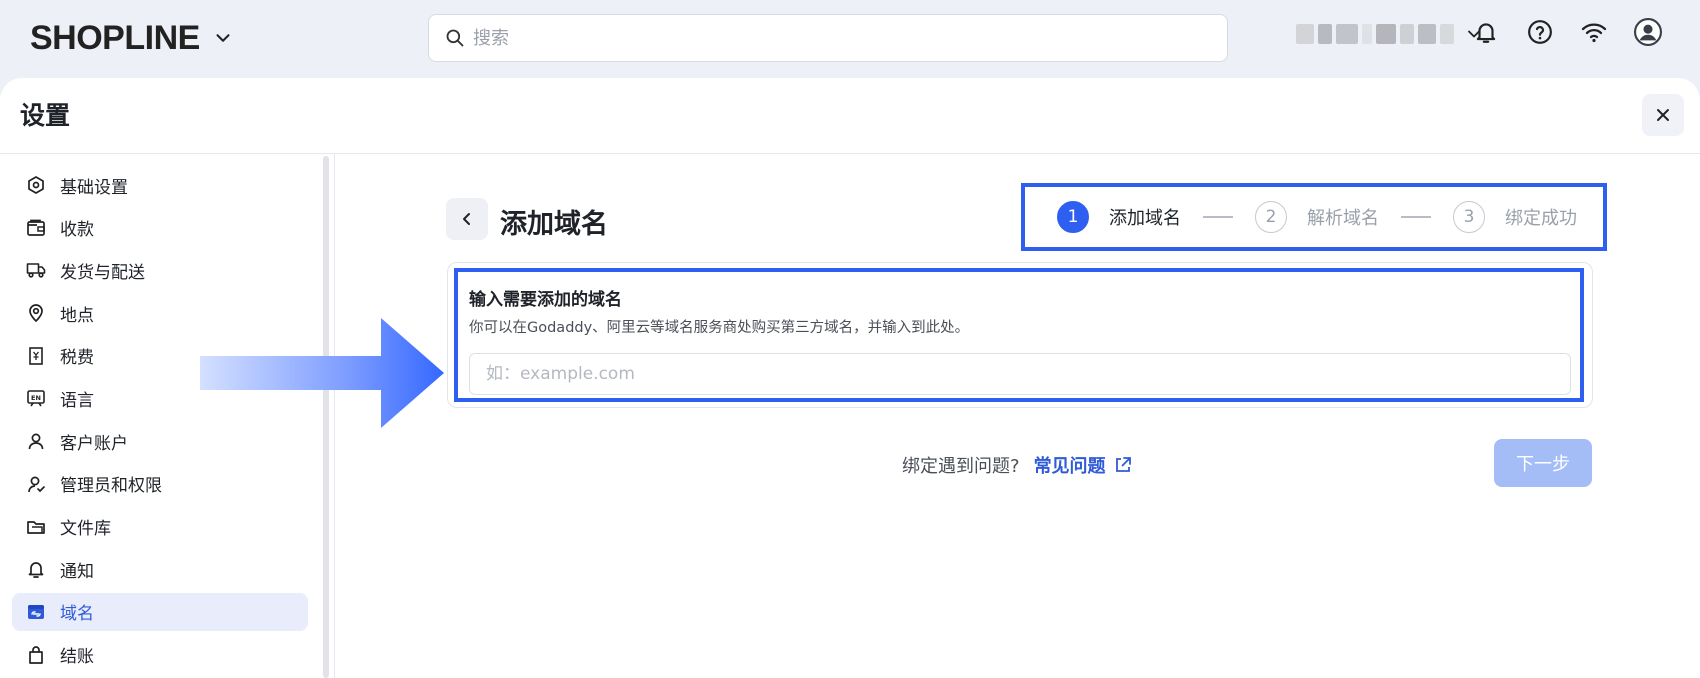 The width and height of the screenshot is (1700, 678). What do you see at coordinates (160, 611) in the screenshot?
I see `sidebar-item-domains: 域名` at bounding box center [160, 611].